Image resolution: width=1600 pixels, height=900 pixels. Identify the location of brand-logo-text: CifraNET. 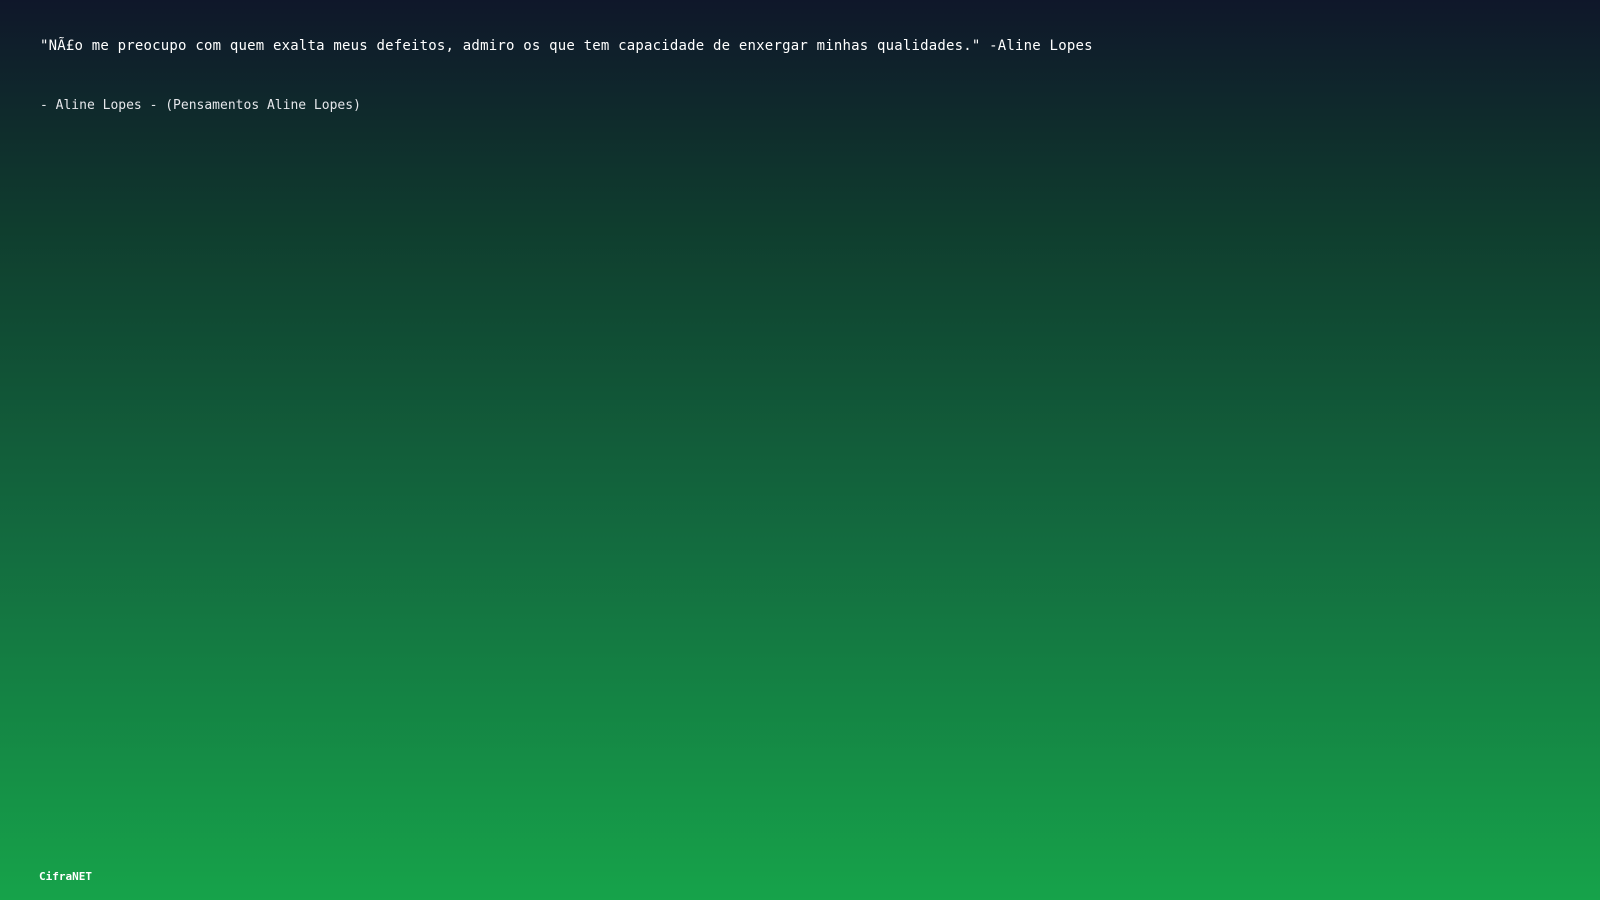
(65, 876).